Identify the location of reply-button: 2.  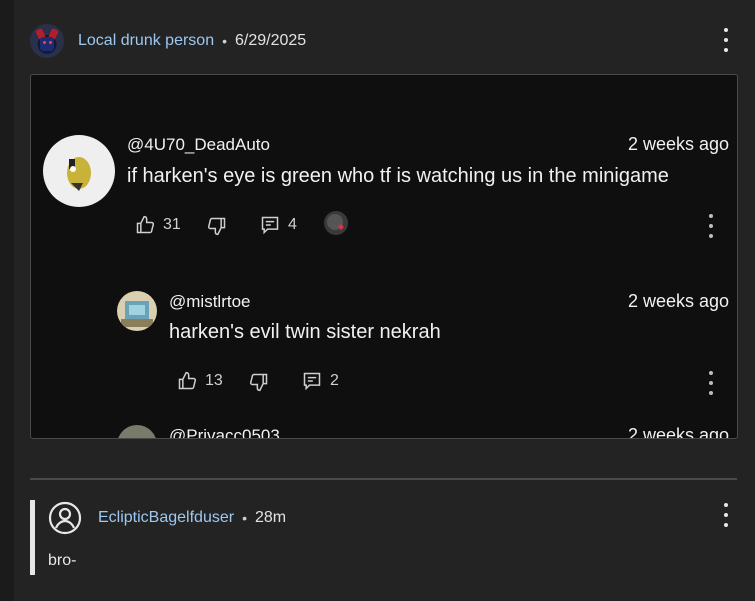
(320, 381).